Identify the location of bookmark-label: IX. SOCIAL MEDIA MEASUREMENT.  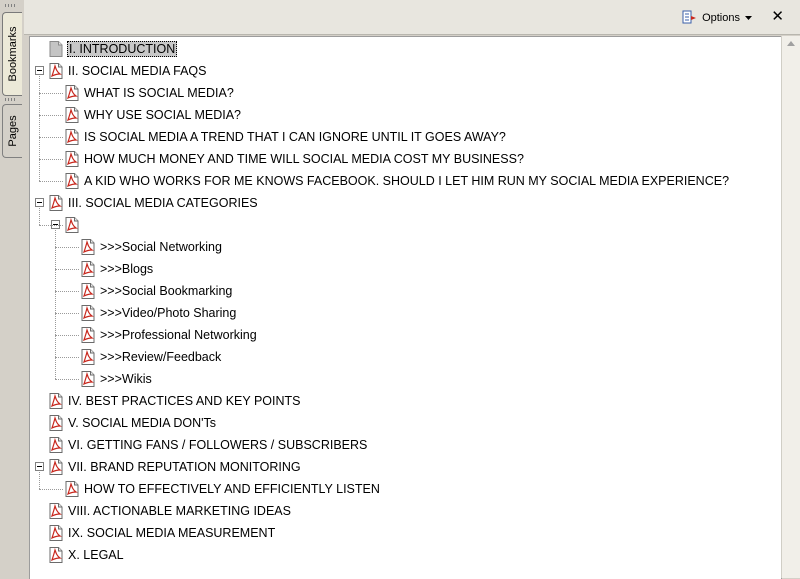
(172, 533).